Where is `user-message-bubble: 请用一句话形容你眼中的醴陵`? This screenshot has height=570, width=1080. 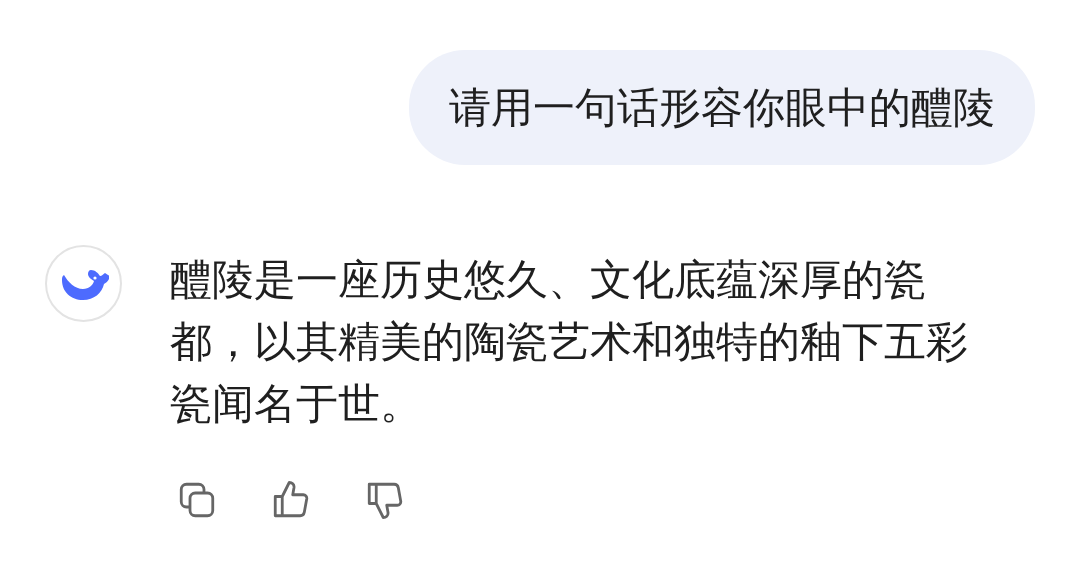 user-message-bubble: 请用一句话形容你眼中的醴陵 is located at coordinates (722, 107).